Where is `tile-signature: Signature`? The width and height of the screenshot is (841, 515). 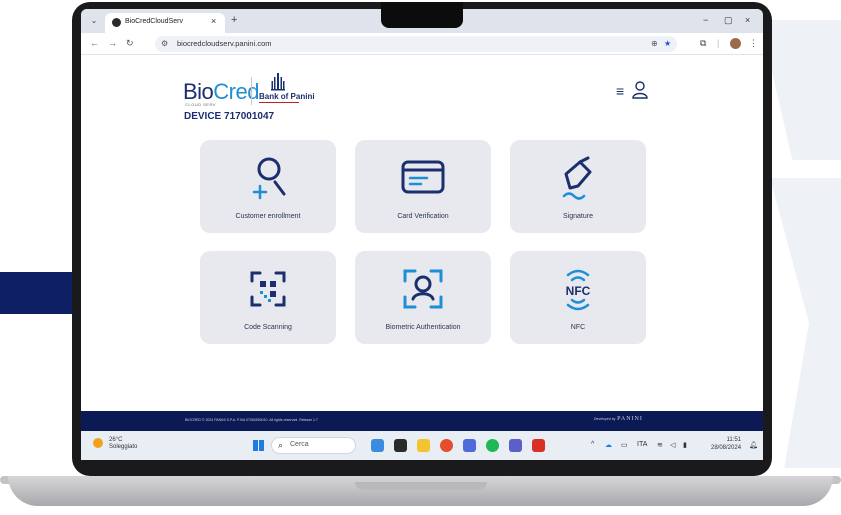 tile-signature: Signature is located at coordinates (578, 186).